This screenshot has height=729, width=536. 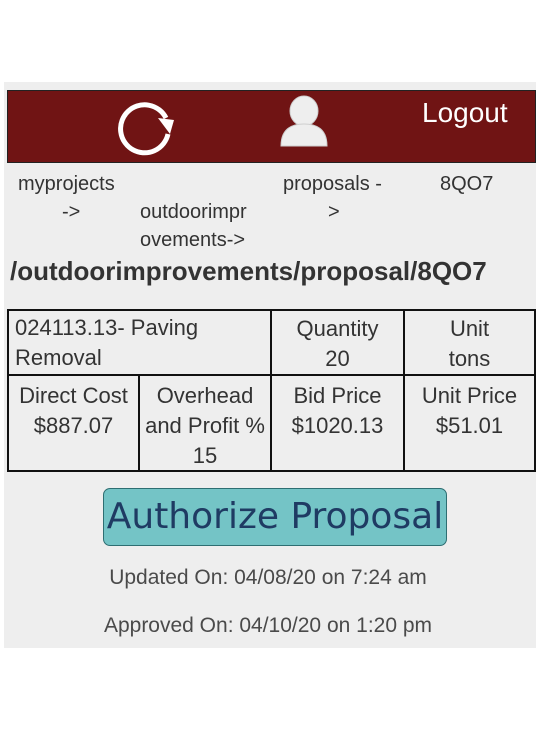 What do you see at coordinates (275, 517) in the screenshot?
I see `authorize-proposal-button: Authorize Proposal` at bounding box center [275, 517].